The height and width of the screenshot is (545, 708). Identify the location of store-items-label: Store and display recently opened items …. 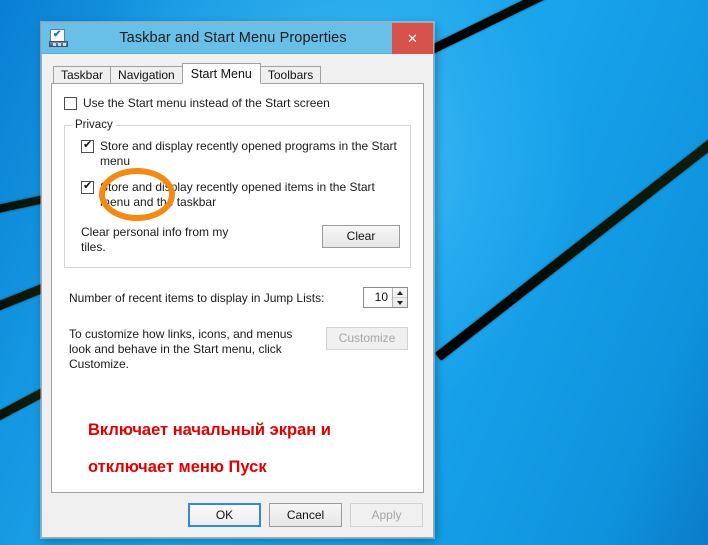
(237, 194).